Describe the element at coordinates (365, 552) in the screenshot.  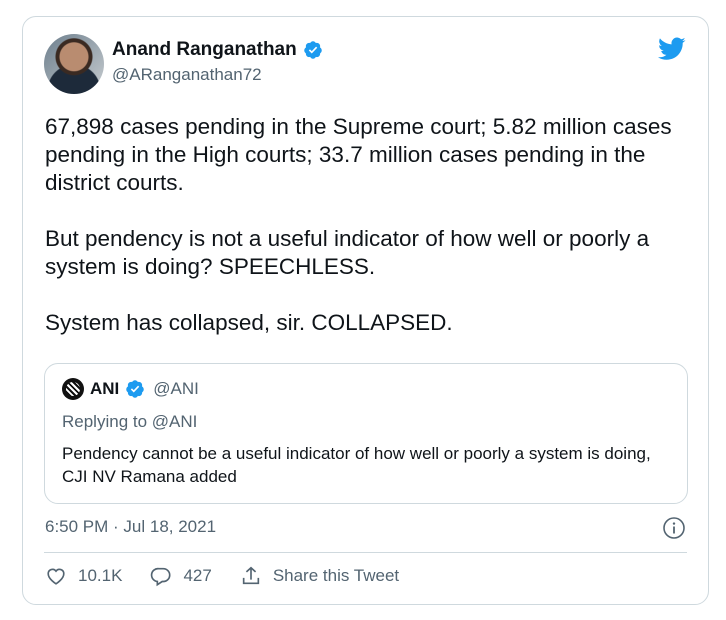
I see `divider` at that location.